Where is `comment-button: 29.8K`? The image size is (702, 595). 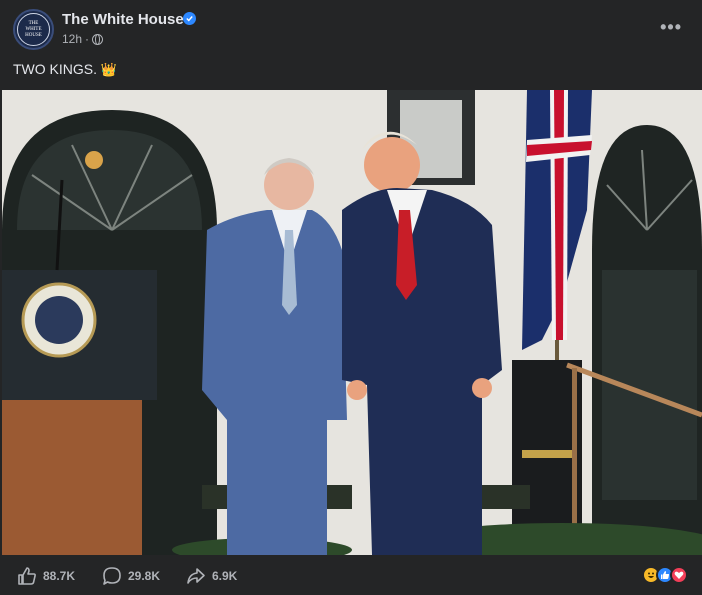 comment-button: 29.8K is located at coordinates (131, 576).